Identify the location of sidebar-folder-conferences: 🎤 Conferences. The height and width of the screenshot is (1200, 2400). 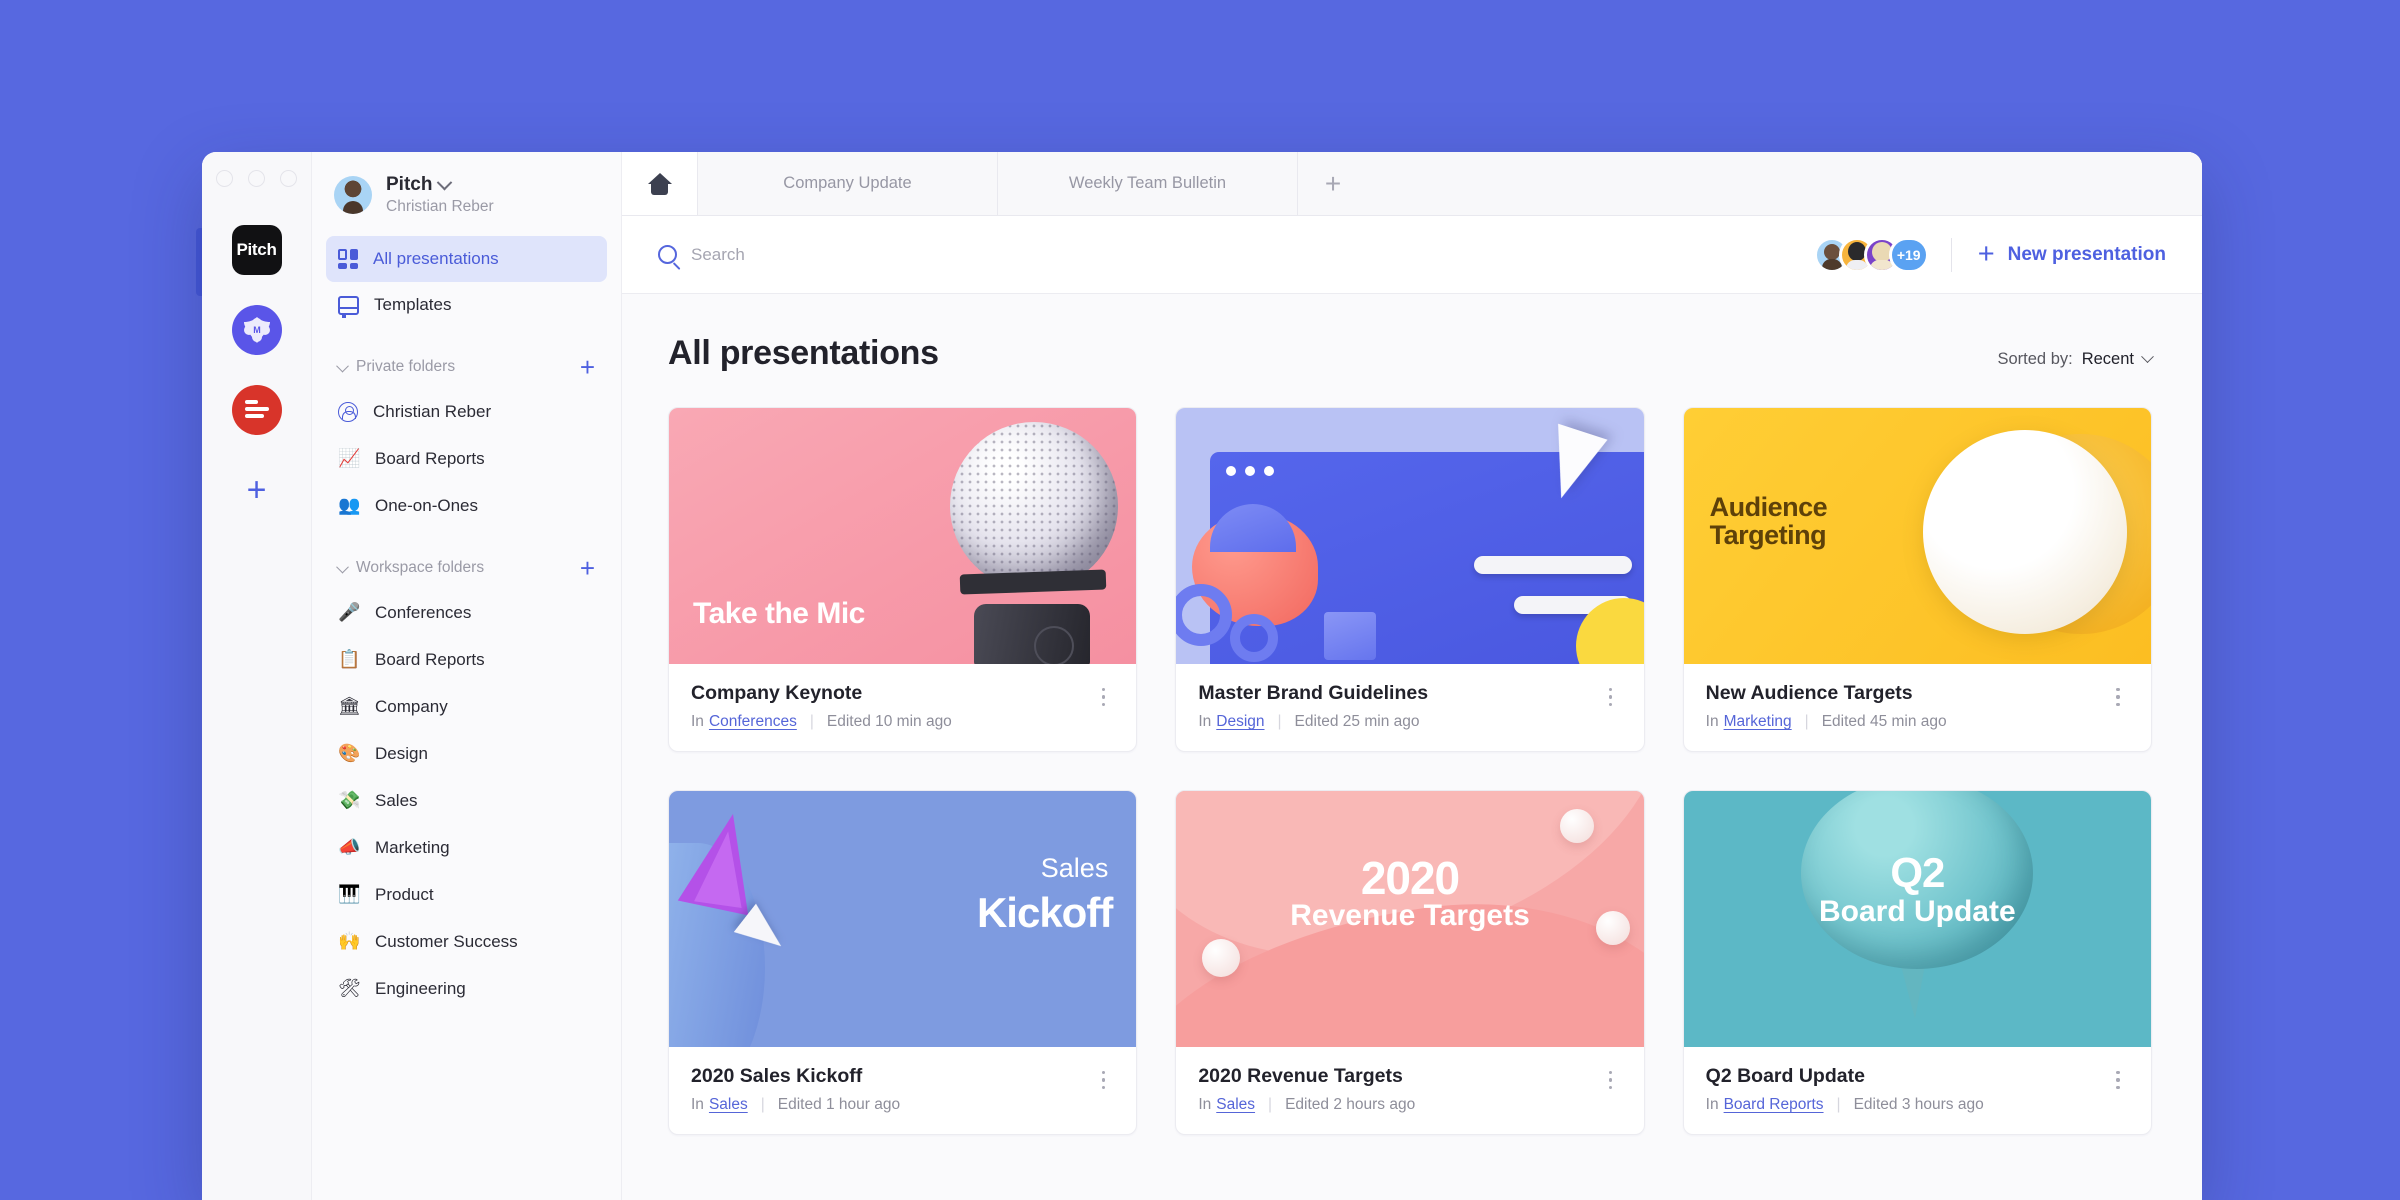
(466, 612).